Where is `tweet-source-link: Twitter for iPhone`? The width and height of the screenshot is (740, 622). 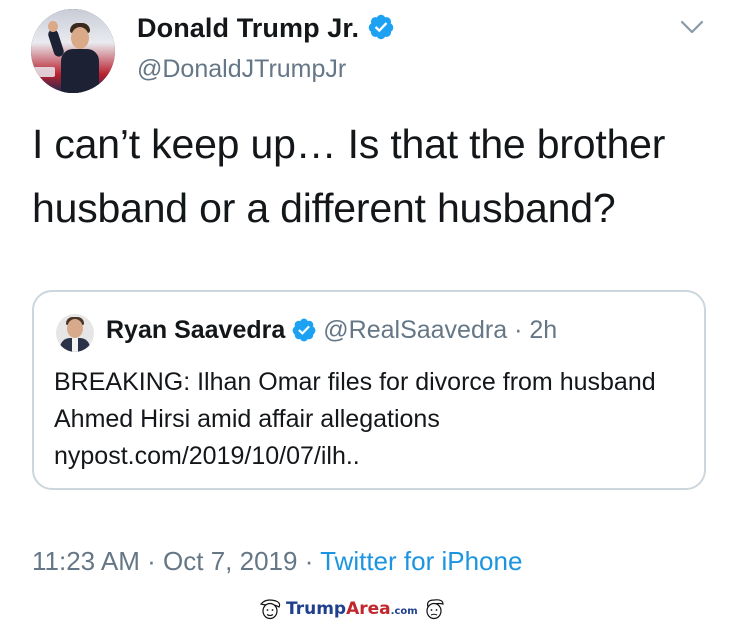 tweet-source-link: Twitter for iPhone is located at coordinates (421, 561).